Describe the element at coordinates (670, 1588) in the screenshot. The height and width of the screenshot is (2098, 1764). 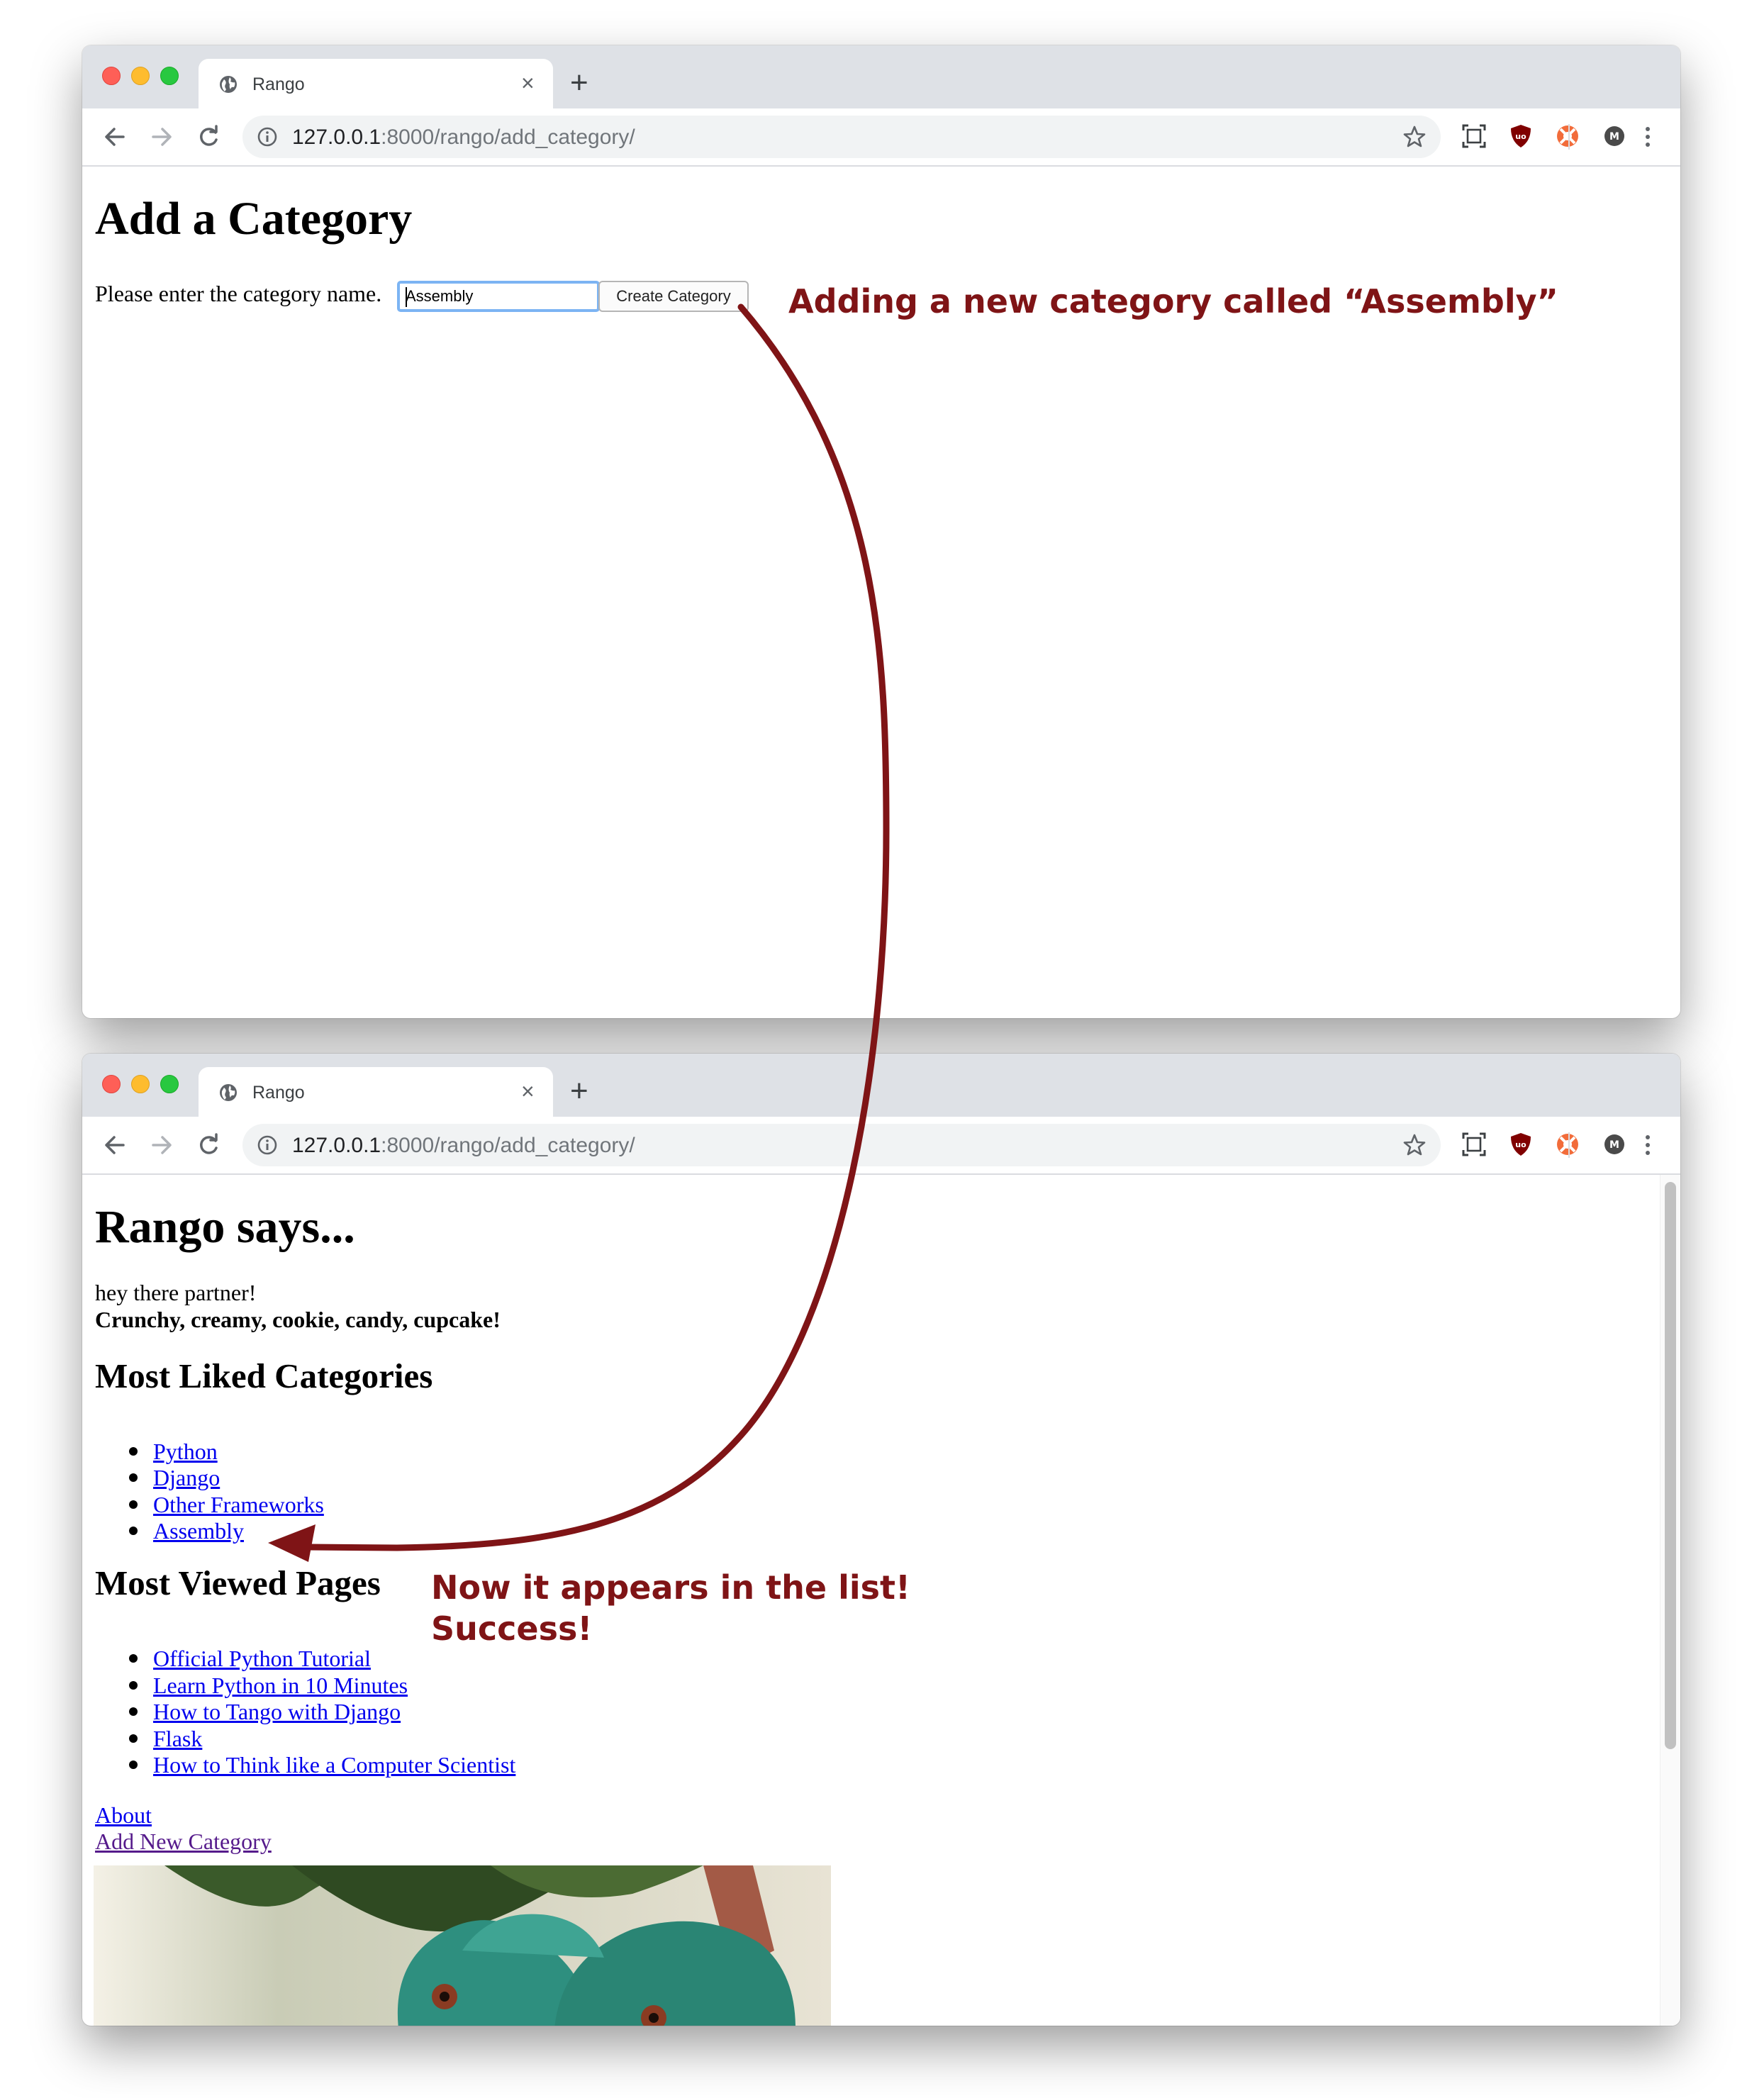
I see `annotation-bottom-line1: Now it appears in the list!` at that location.